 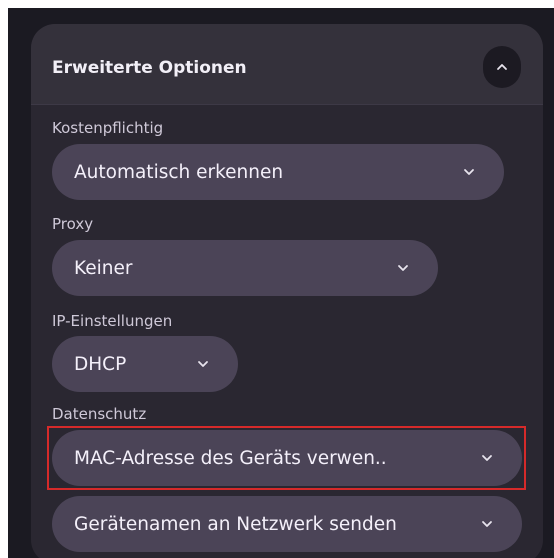 What do you see at coordinates (99, 414) in the screenshot?
I see `privacy-label: Datenschutz` at bounding box center [99, 414].